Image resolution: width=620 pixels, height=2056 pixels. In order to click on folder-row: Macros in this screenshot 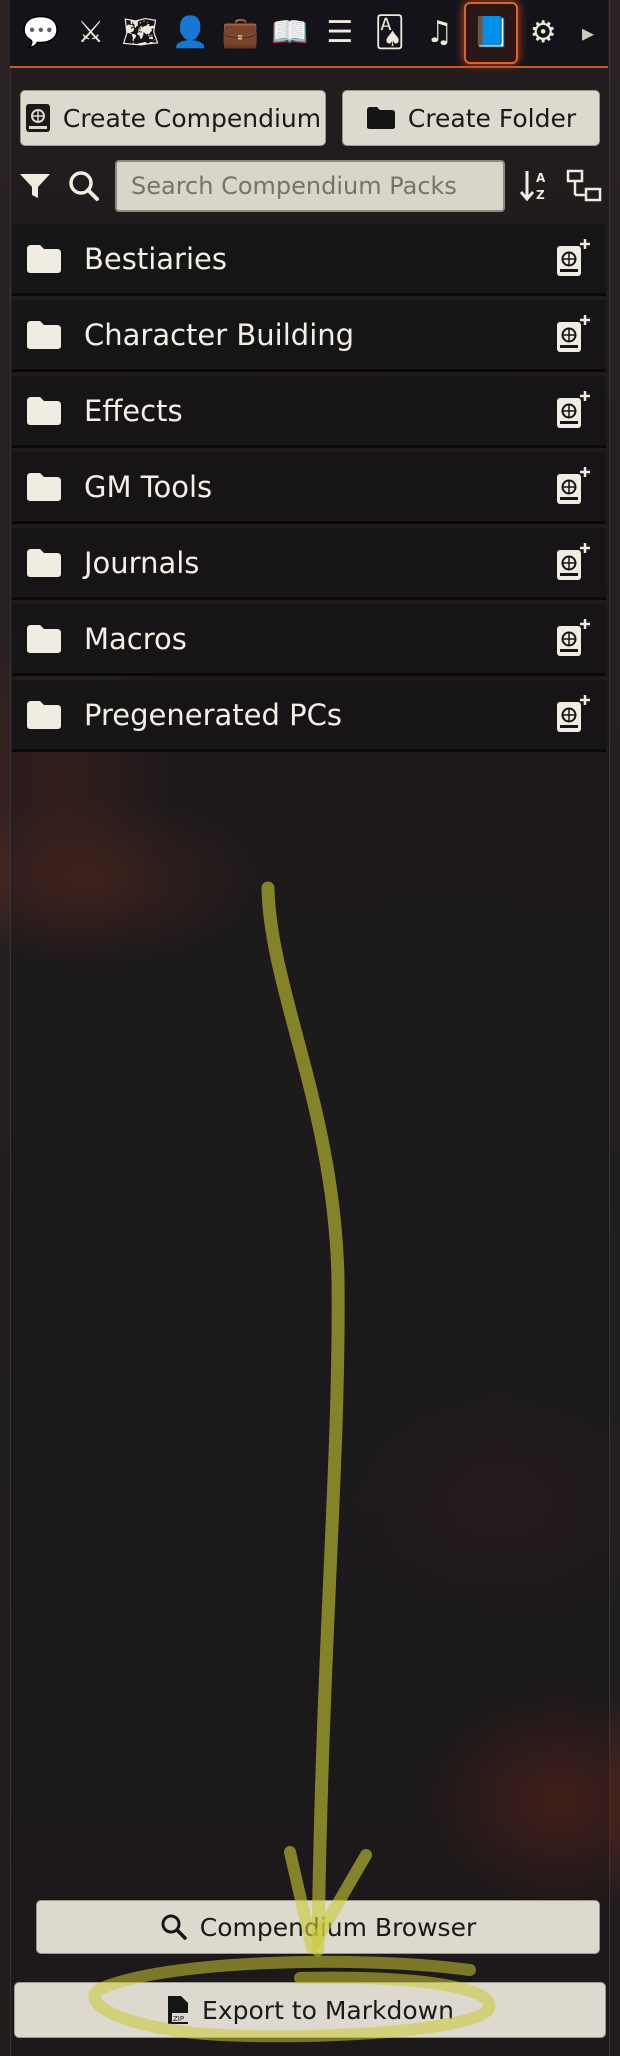, I will do `click(309, 640)`.